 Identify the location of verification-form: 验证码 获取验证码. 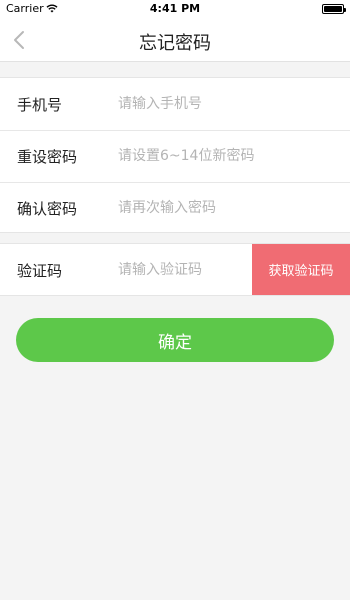
(175, 269).